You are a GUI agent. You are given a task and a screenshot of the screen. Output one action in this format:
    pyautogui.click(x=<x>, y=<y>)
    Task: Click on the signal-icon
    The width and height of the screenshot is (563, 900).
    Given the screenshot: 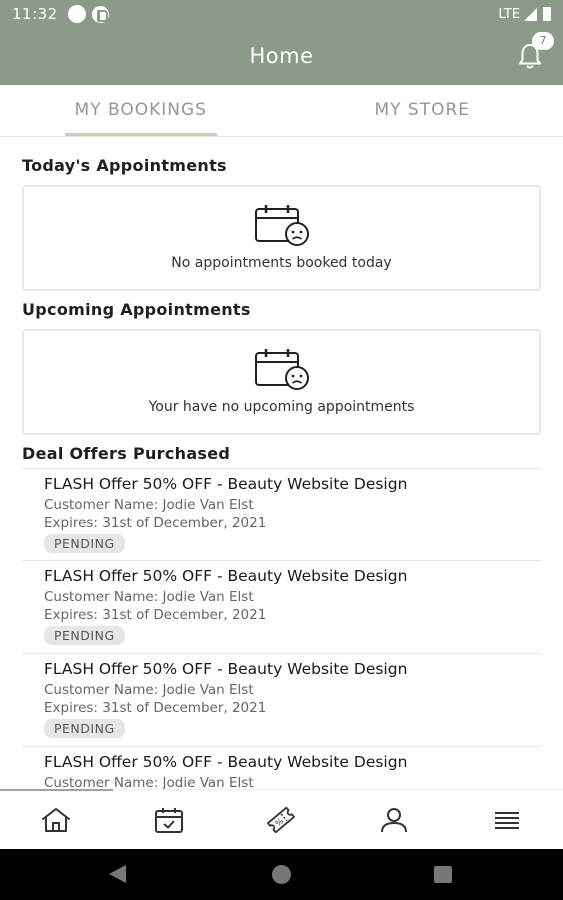 What is the action you would take?
    pyautogui.click(x=530, y=14)
    